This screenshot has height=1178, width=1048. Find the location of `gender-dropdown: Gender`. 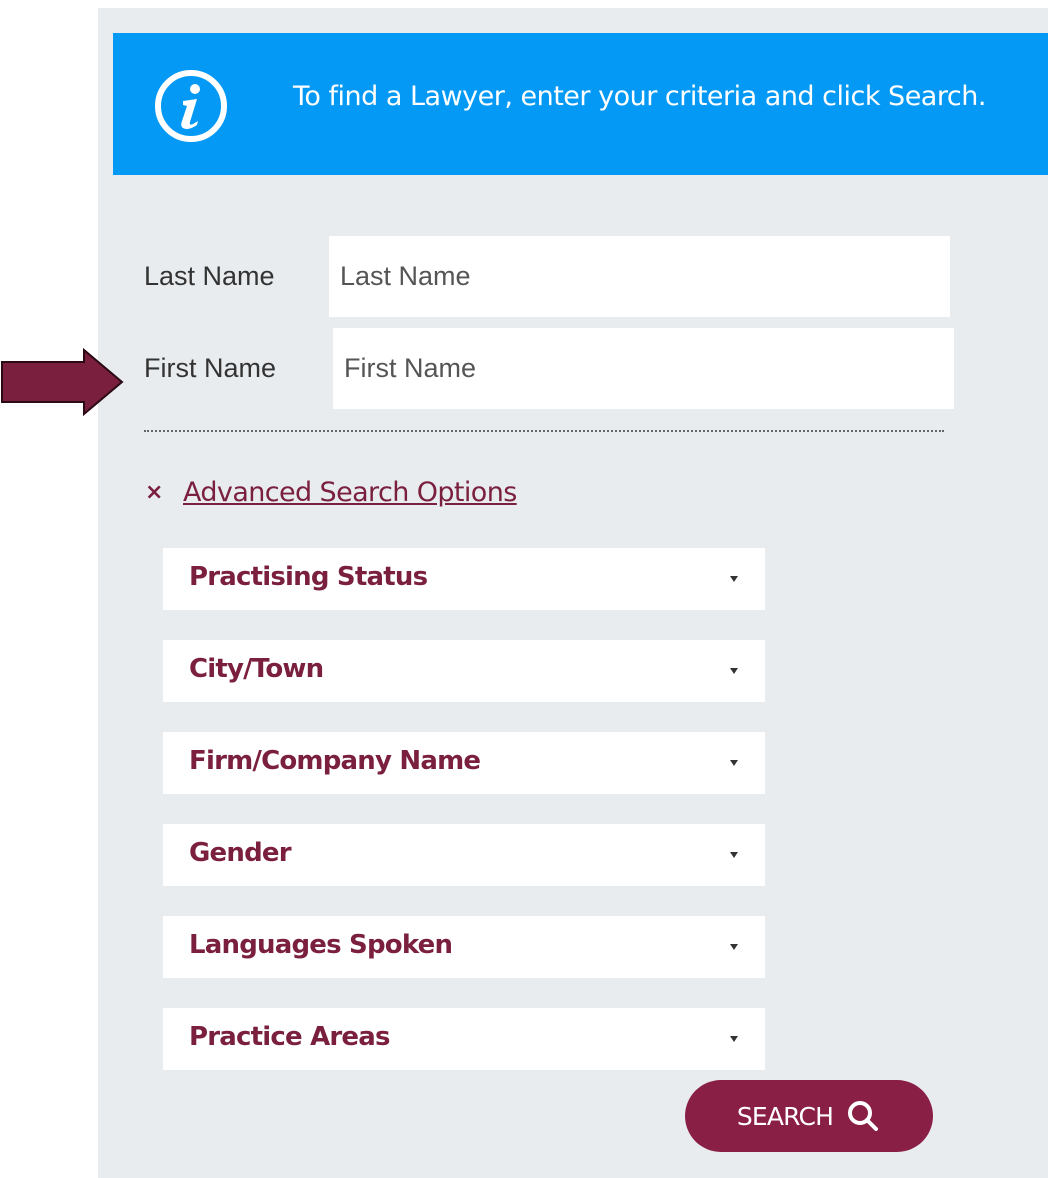

gender-dropdown: Gender is located at coordinates (464, 855).